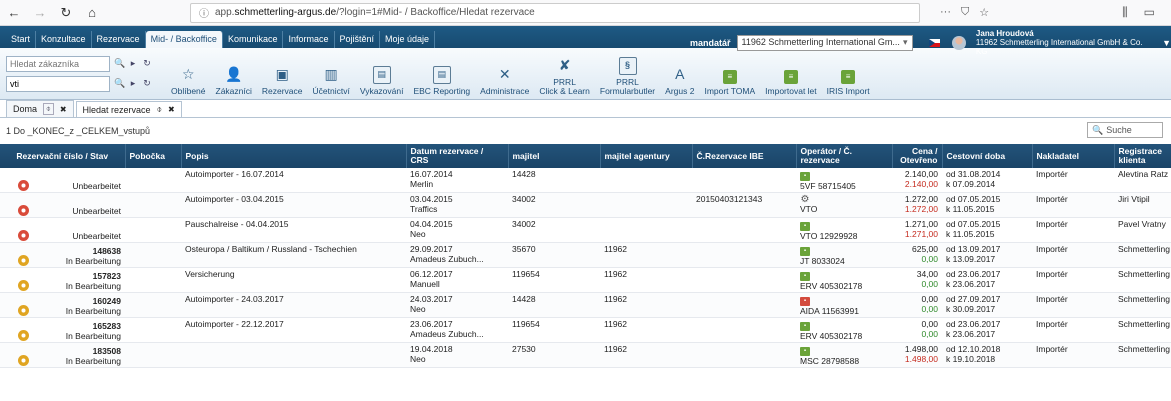 This screenshot has height=401, width=1171. I want to click on toolbar-tool-8: § PRRL Formularbutler, so click(627, 74).